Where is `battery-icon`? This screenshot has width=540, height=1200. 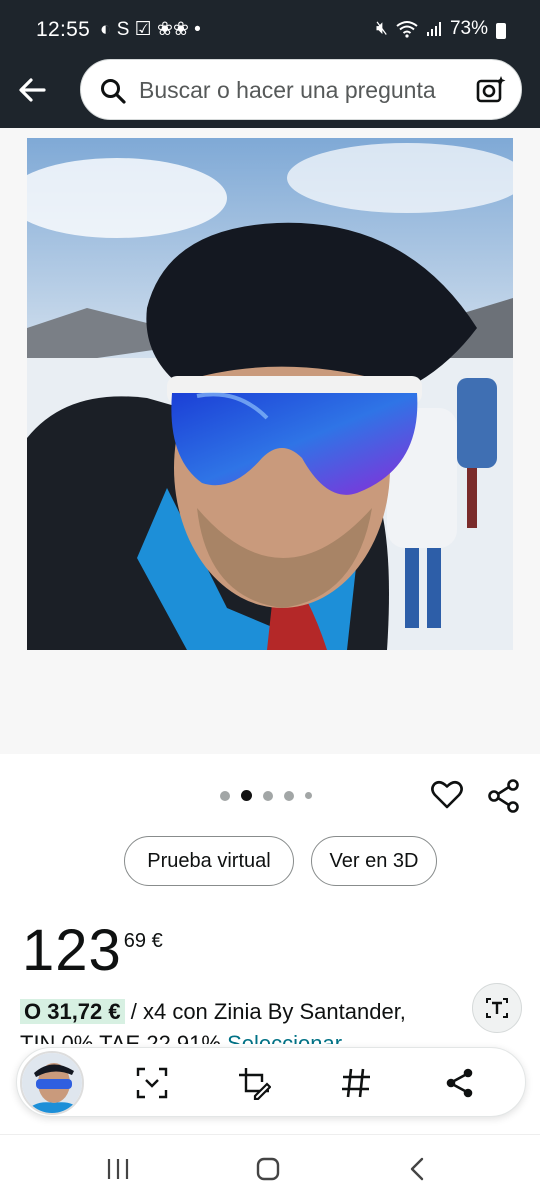
battery-icon is located at coordinates (501, 31).